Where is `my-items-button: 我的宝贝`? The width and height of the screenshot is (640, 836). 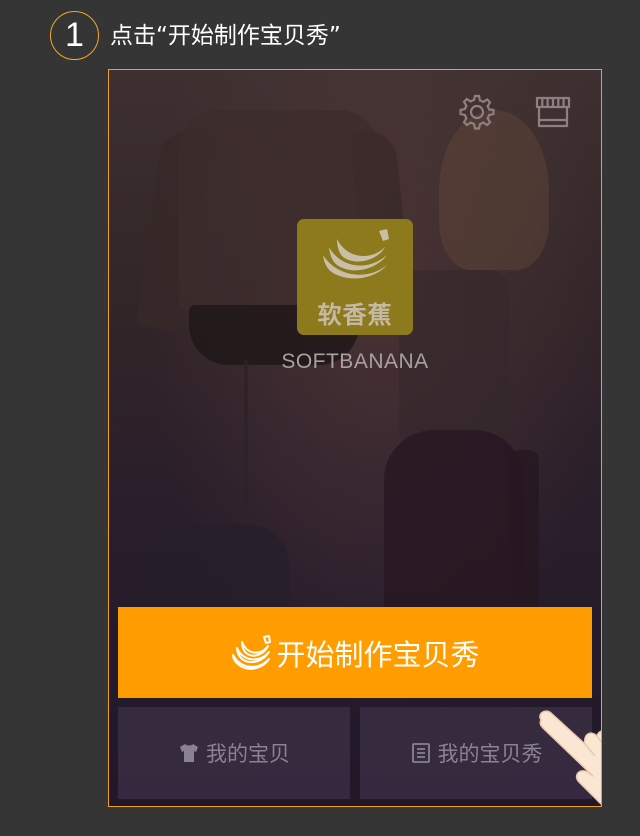
my-items-button: 我的宝贝 is located at coordinates (234, 753).